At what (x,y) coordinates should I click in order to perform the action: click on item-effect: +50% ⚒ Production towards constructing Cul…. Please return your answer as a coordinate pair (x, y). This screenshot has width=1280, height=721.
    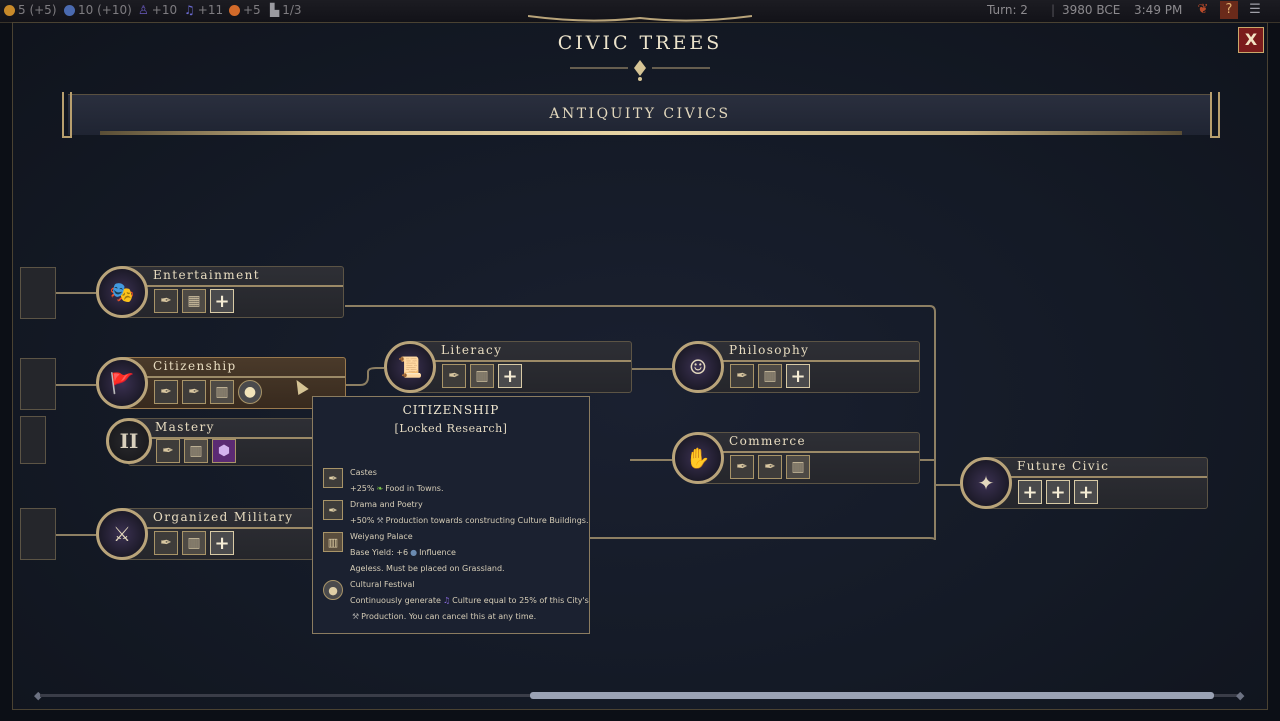
    Looking at the image, I should click on (469, 520).